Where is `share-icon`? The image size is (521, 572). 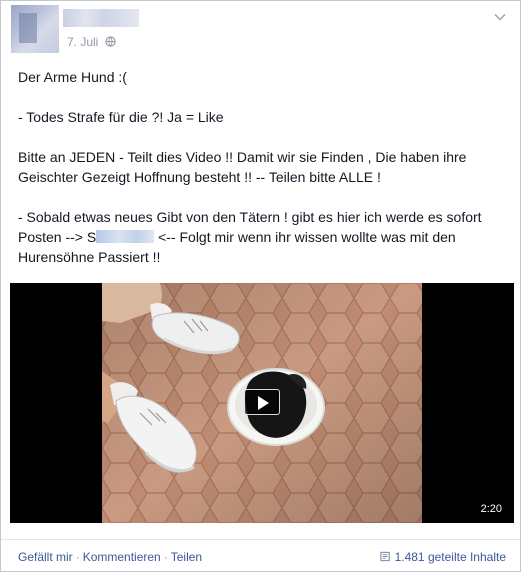
share-icon is located at coordinates (384, 556).